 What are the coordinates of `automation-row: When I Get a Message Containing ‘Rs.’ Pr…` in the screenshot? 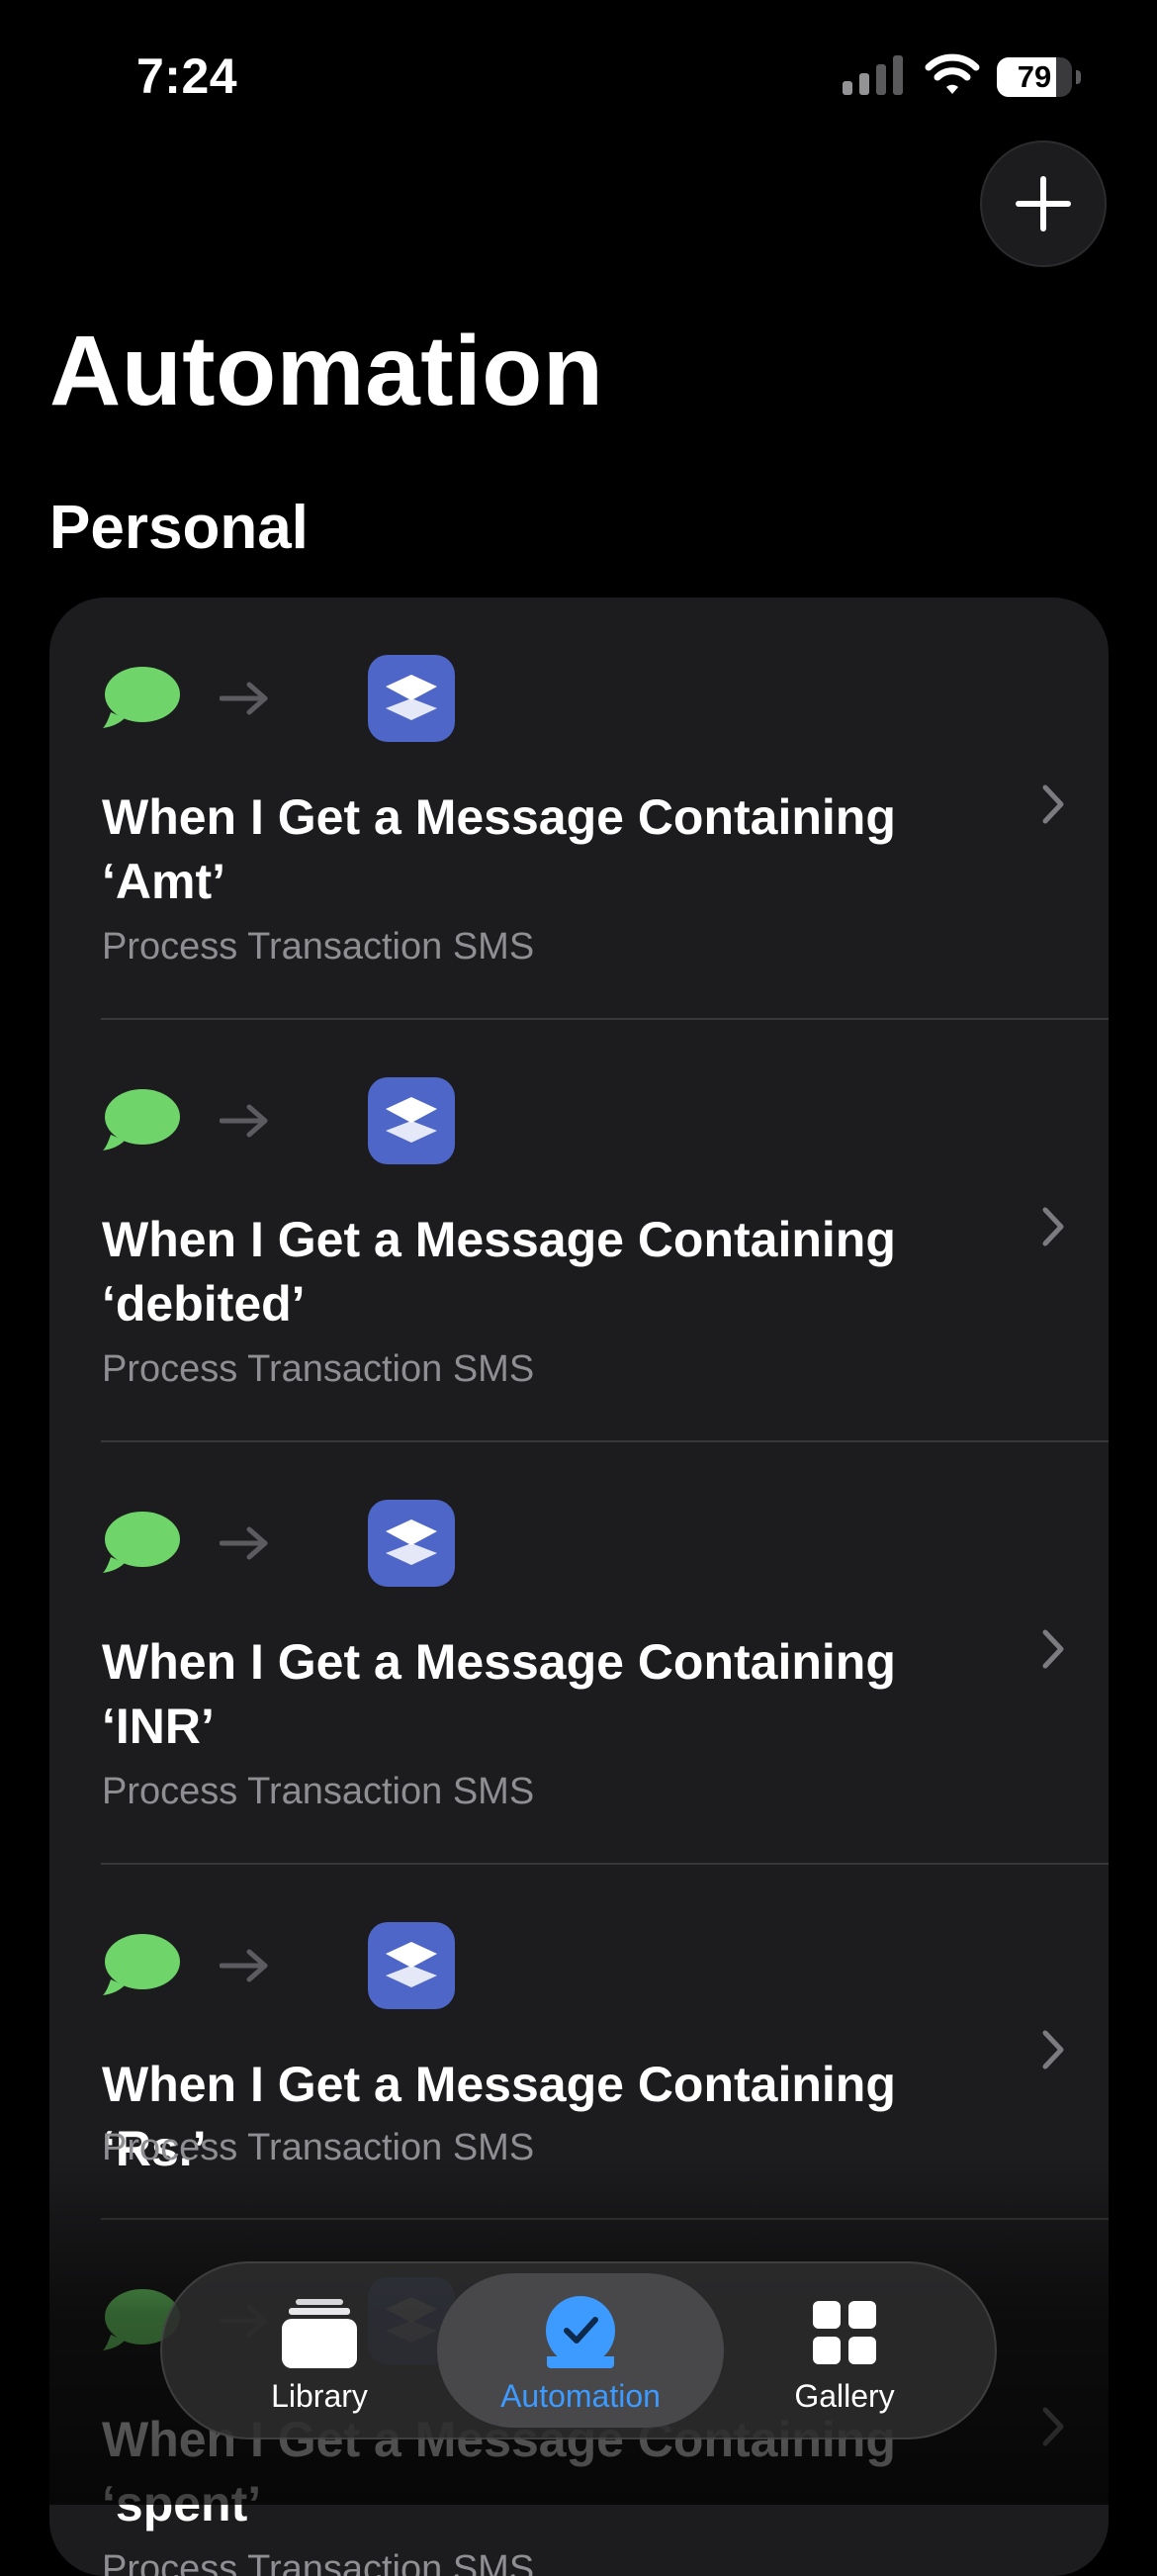 It's located at (579, 2043).